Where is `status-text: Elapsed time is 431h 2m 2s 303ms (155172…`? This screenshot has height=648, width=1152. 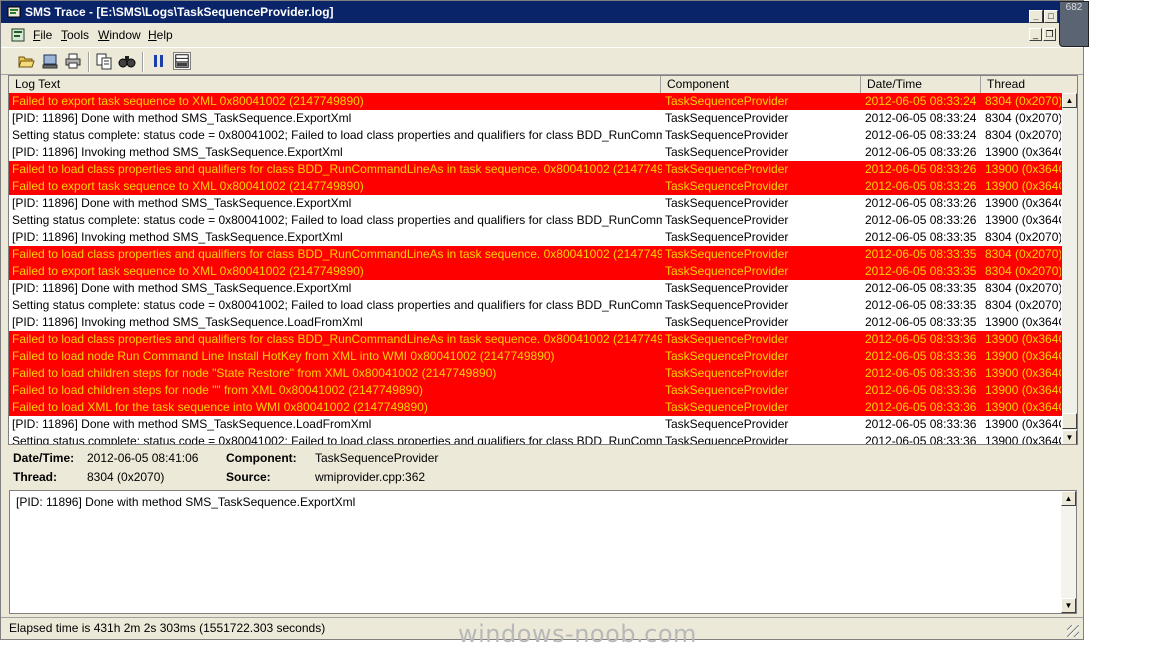
status-text: Elapsed time is 431h 2m 2s 303ms (155172… is located at coordinates (167, 628).